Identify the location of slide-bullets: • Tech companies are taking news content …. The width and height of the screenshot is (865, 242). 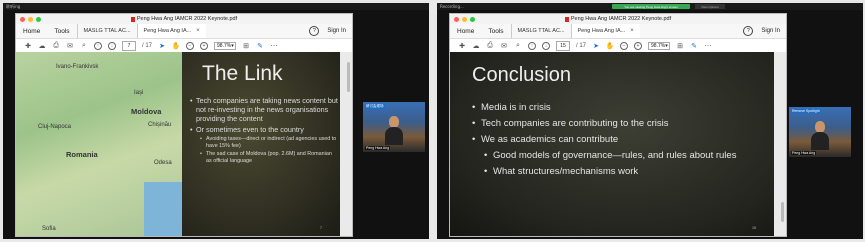
(264, 131).